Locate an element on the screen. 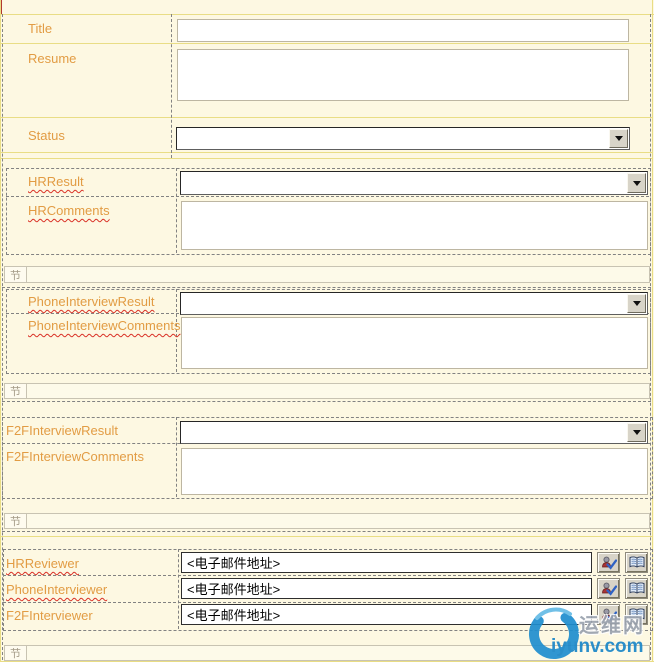  watermark-domain: iyunv.com is located at coordinates (597, 646).